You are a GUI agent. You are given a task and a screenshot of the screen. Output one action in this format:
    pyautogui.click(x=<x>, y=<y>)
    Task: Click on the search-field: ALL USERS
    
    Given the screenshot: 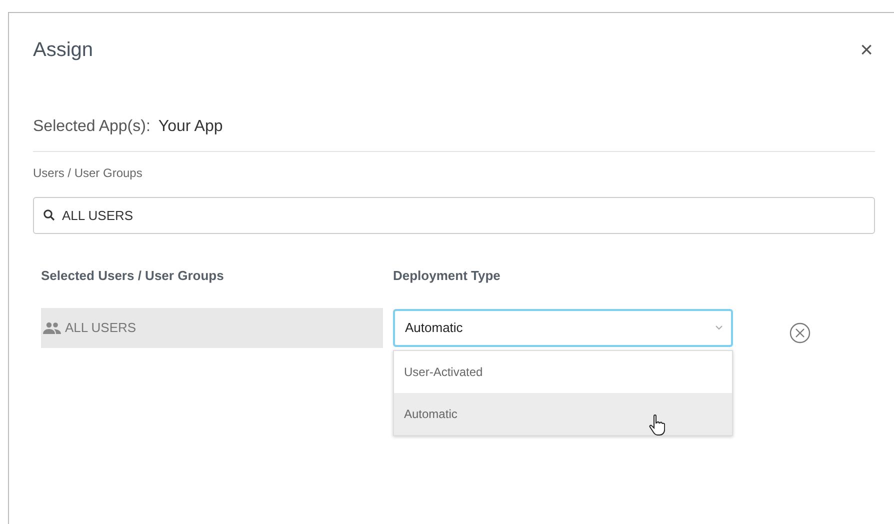 What is the action you would take?
    pyautogui.click(x=454, y=215)
    